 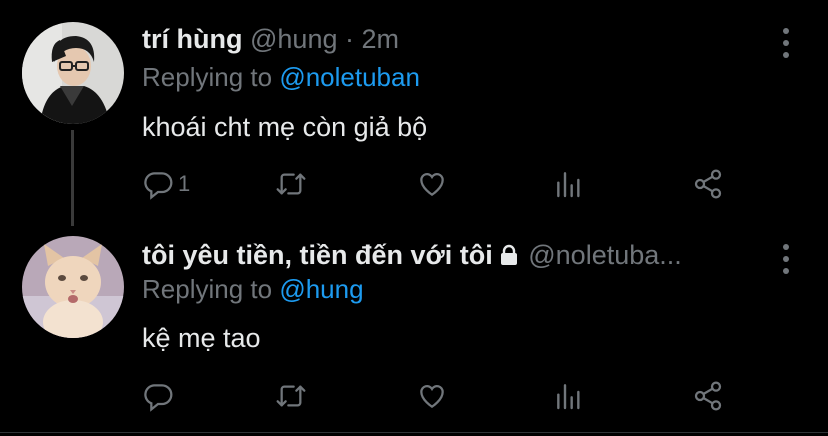 What do you see at coordinates (293, 39) in the screenshot?
I see `user-handle: @hung` at bounding box center [293, 39].